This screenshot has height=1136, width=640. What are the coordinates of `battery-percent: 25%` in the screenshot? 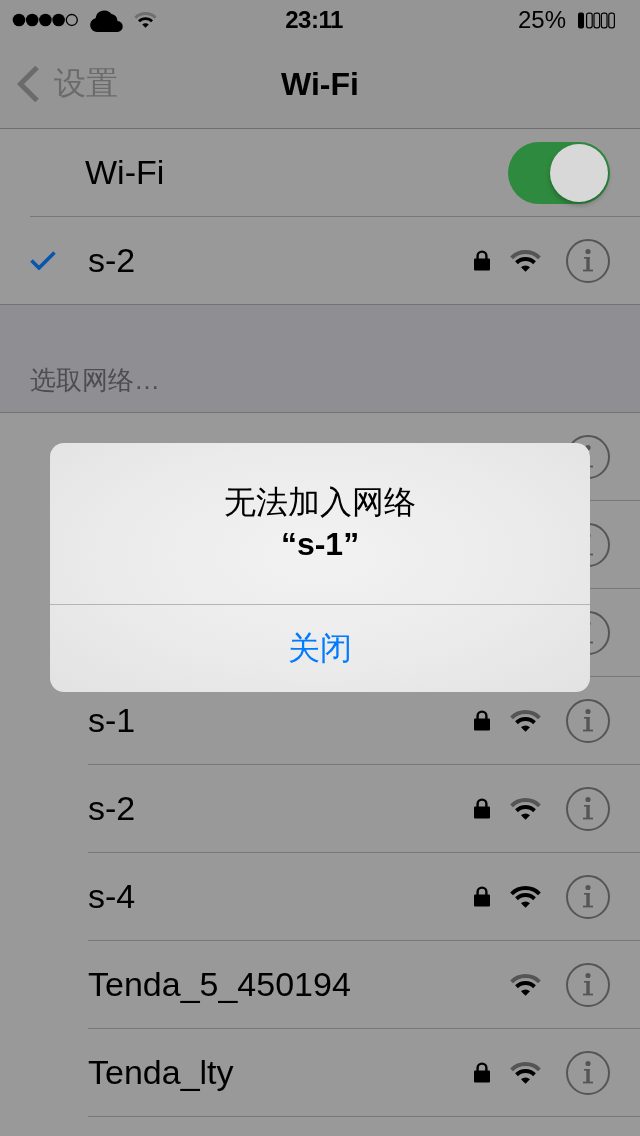 It's located at (541, 20).